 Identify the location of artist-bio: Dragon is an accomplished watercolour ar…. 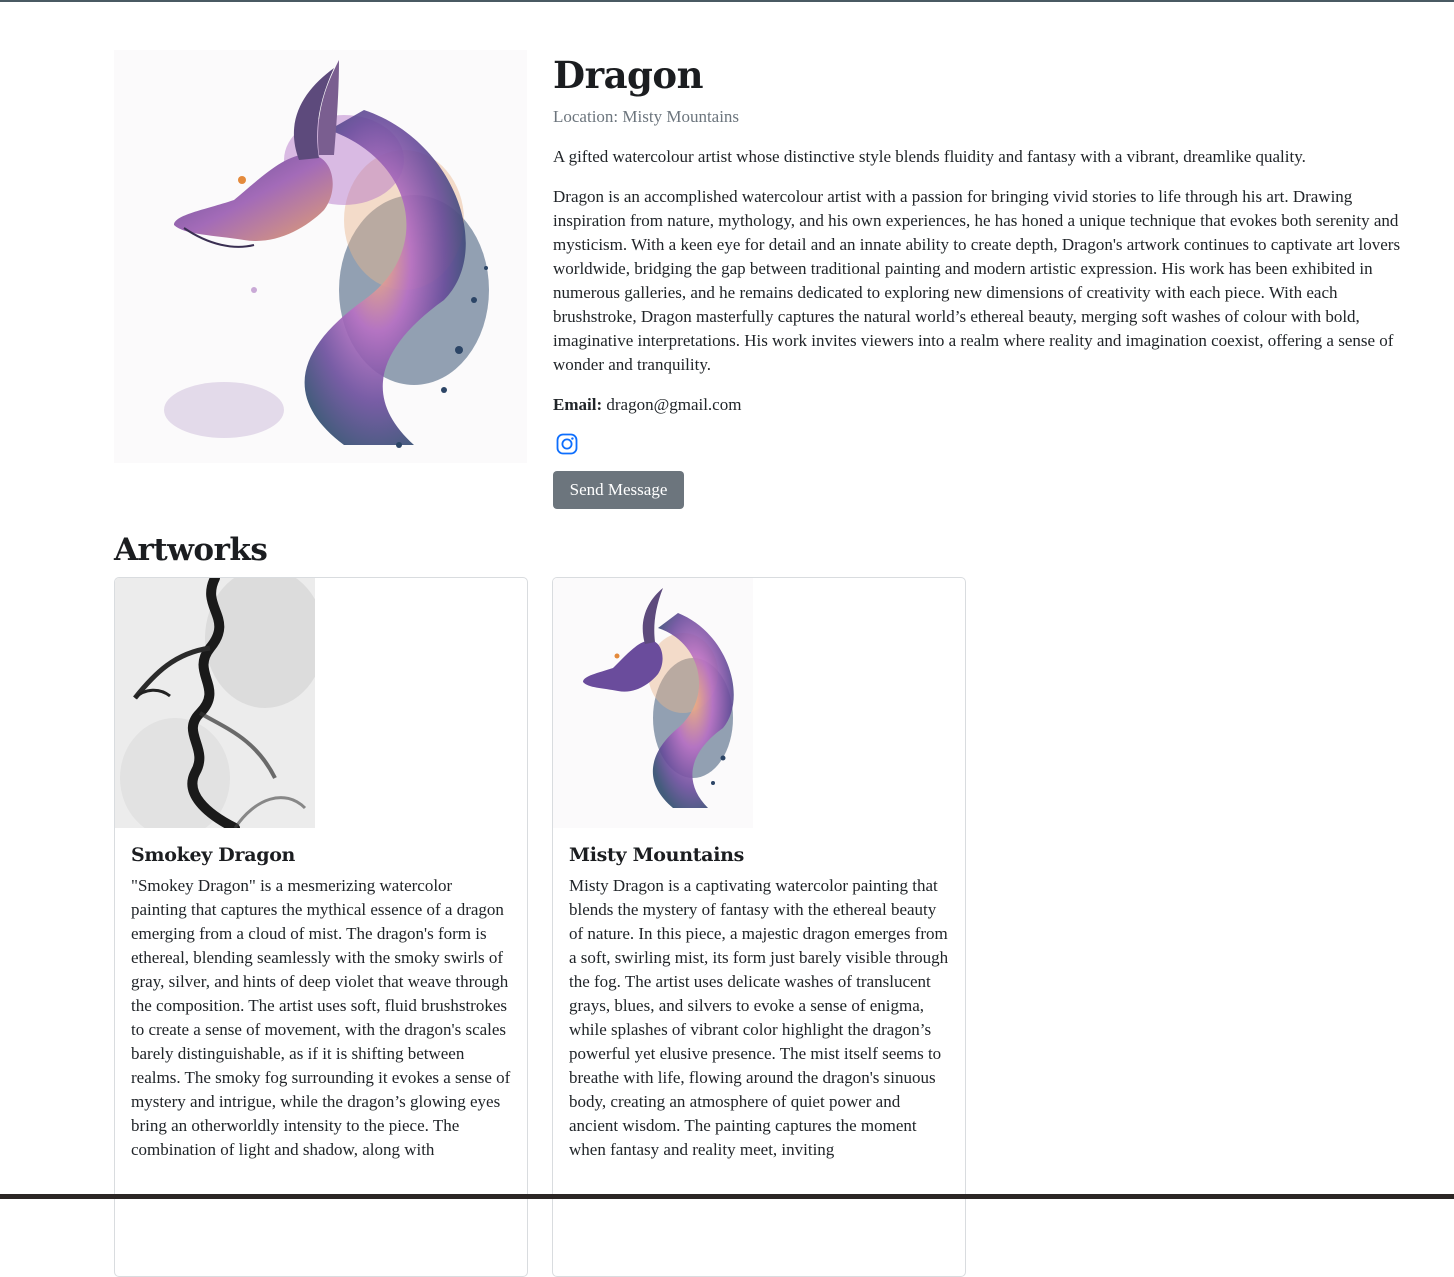
(977, 280).